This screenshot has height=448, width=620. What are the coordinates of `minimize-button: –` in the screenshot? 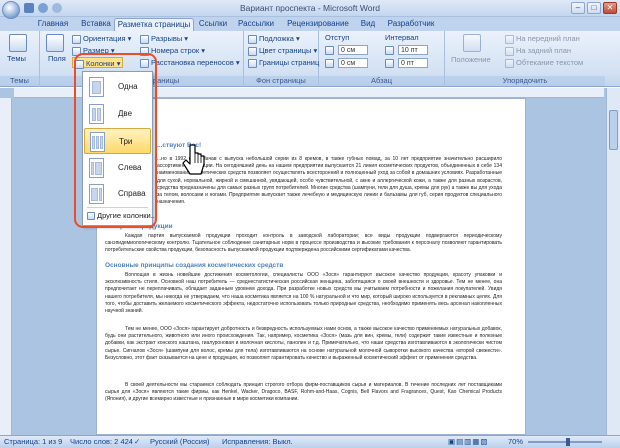 It's located at (578, 8).